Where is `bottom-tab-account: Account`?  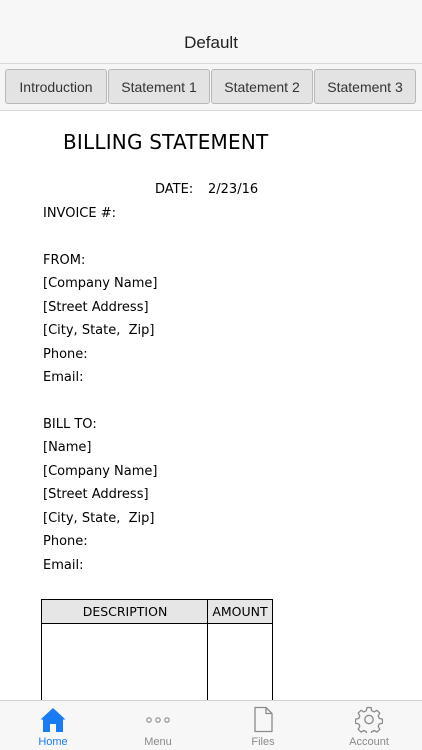 bottom-tab-account: Account is located at coordinates (369, 725).